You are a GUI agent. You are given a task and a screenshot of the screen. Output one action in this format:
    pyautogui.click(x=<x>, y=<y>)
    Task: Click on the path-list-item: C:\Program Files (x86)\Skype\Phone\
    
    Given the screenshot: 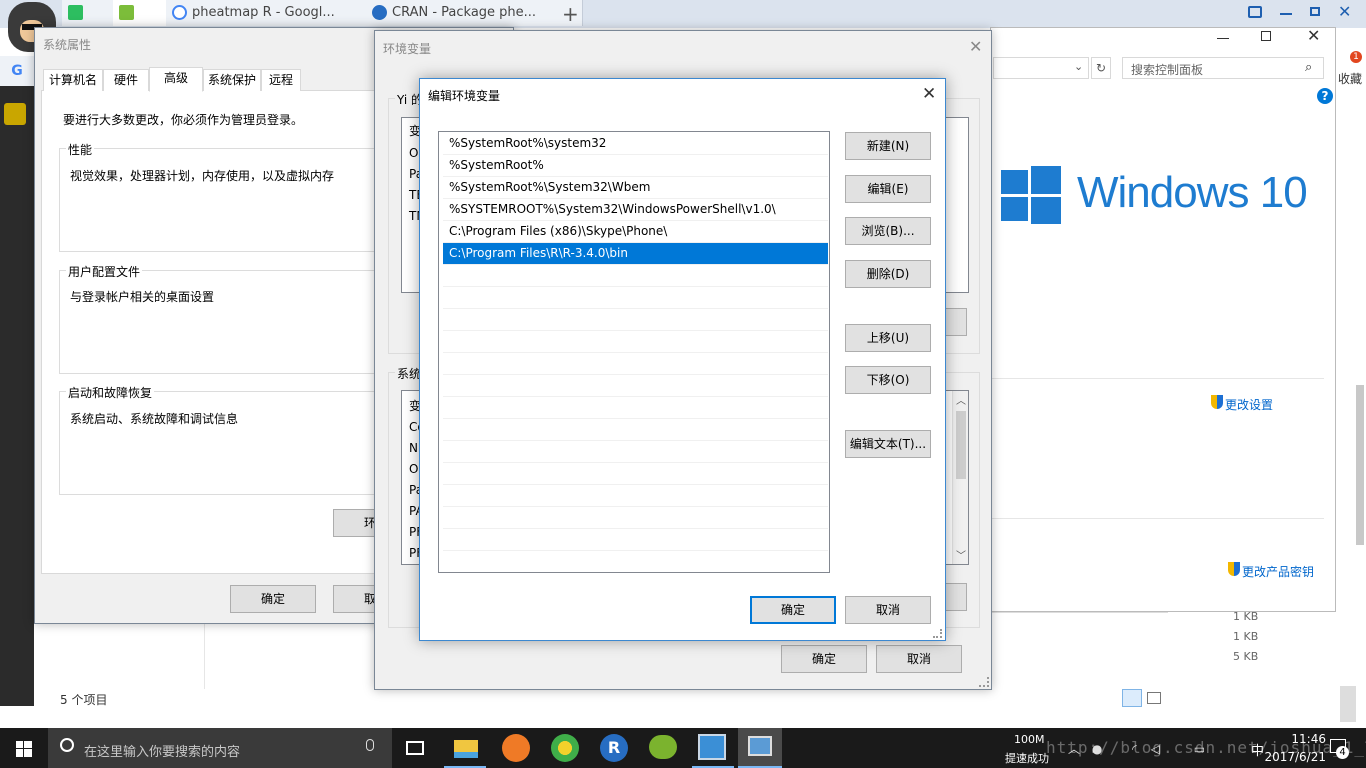 What is the action you would take?
    pyautogui.click(x=635, y=232)
    